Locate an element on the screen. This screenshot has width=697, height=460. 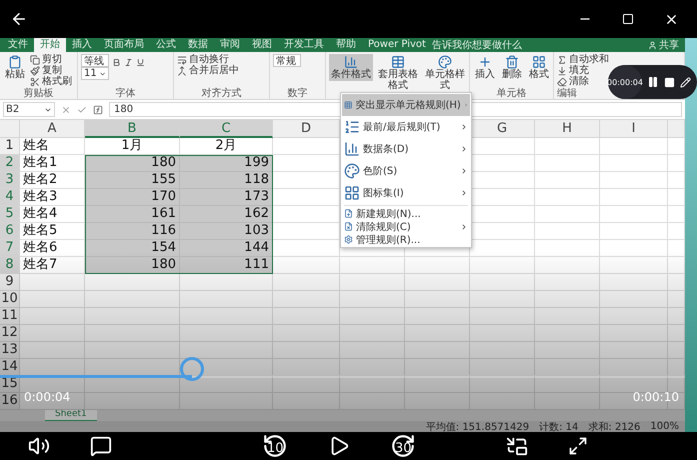
row-header: 3 is located at coordinates (10, 180).